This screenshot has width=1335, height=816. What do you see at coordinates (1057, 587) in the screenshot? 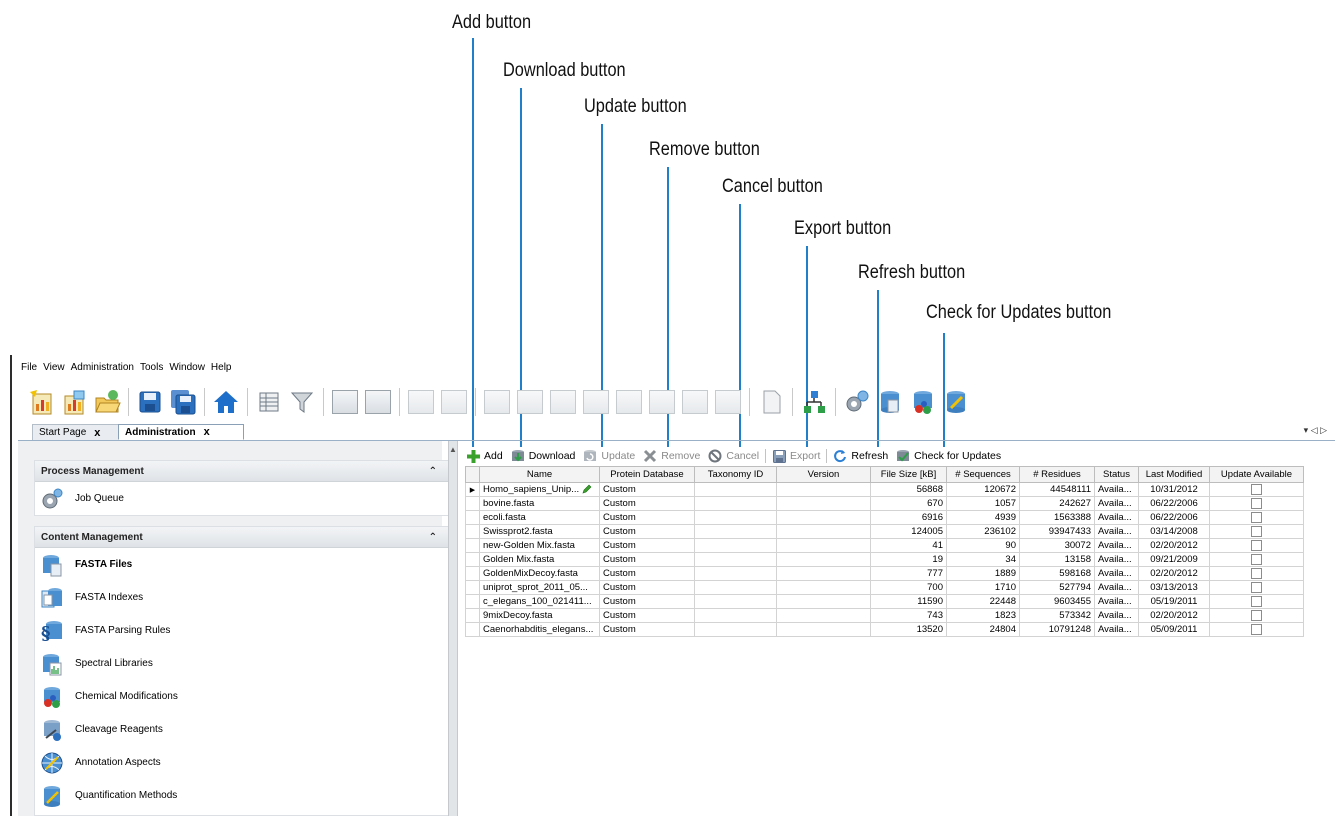
I see `table-cell: 527794` at bounding box center [1057, 587].